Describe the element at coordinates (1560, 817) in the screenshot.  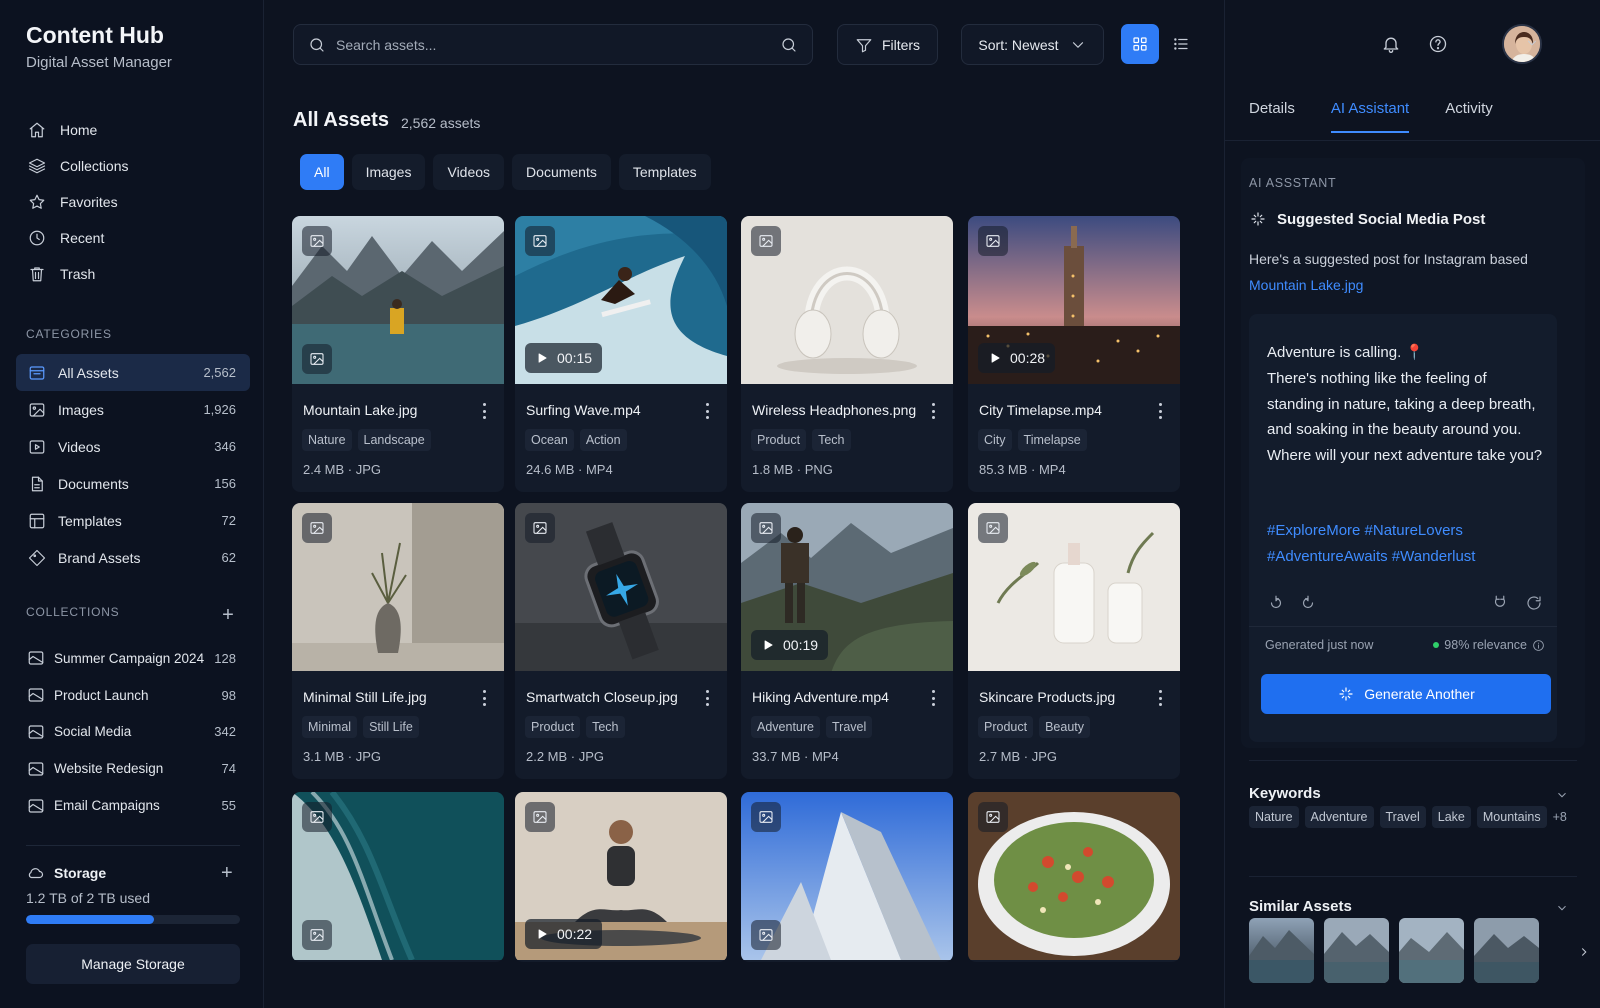
I see `more-keywords: +8` at that location.